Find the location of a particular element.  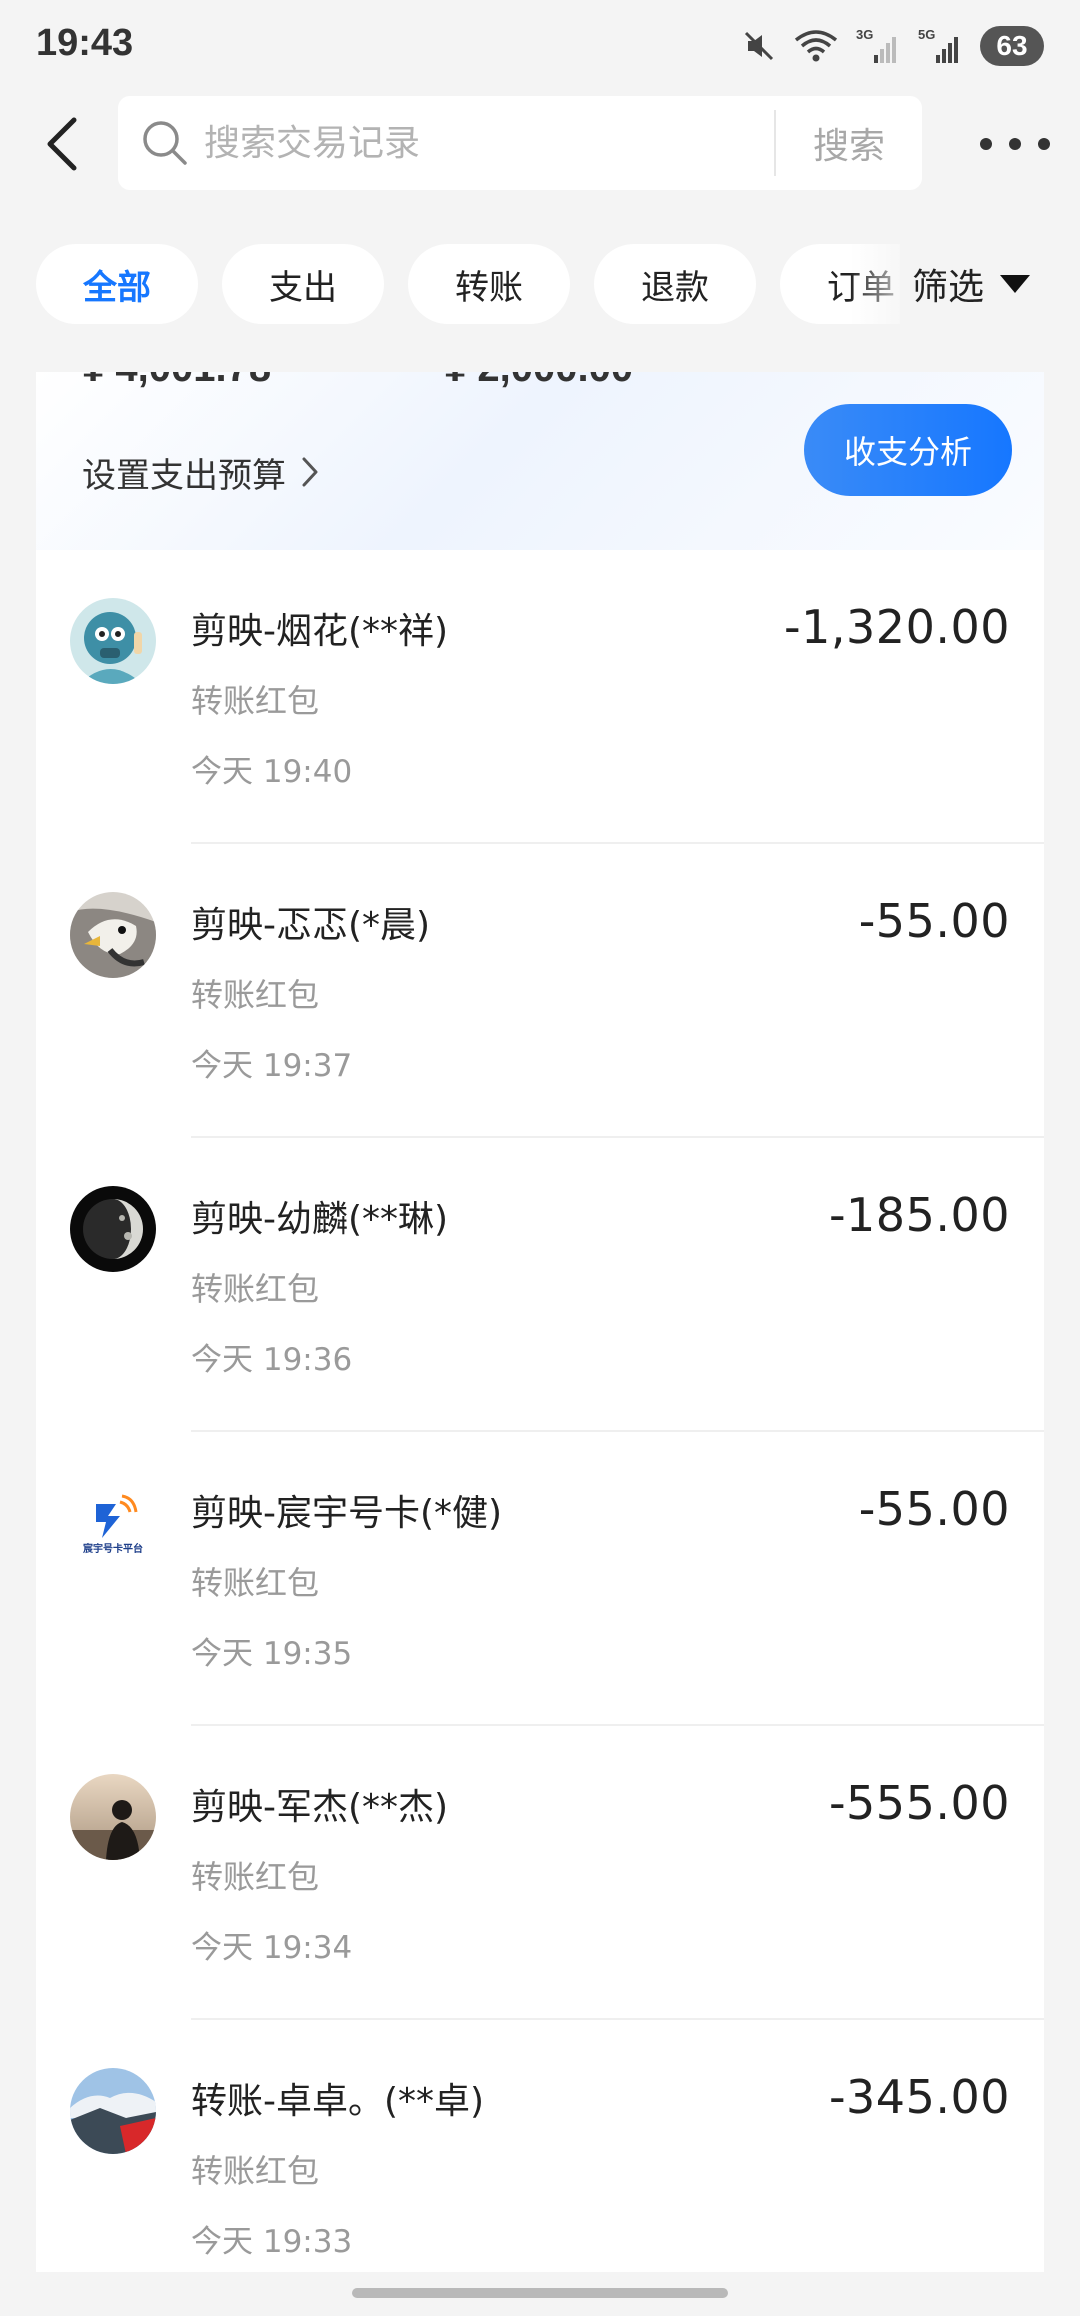

transaction-row: 宸宇号卡平台 剪映-宸宇号卡(*健) 转账红包 今天 19:35 -55.00 is located at coordinates (540, 1579).